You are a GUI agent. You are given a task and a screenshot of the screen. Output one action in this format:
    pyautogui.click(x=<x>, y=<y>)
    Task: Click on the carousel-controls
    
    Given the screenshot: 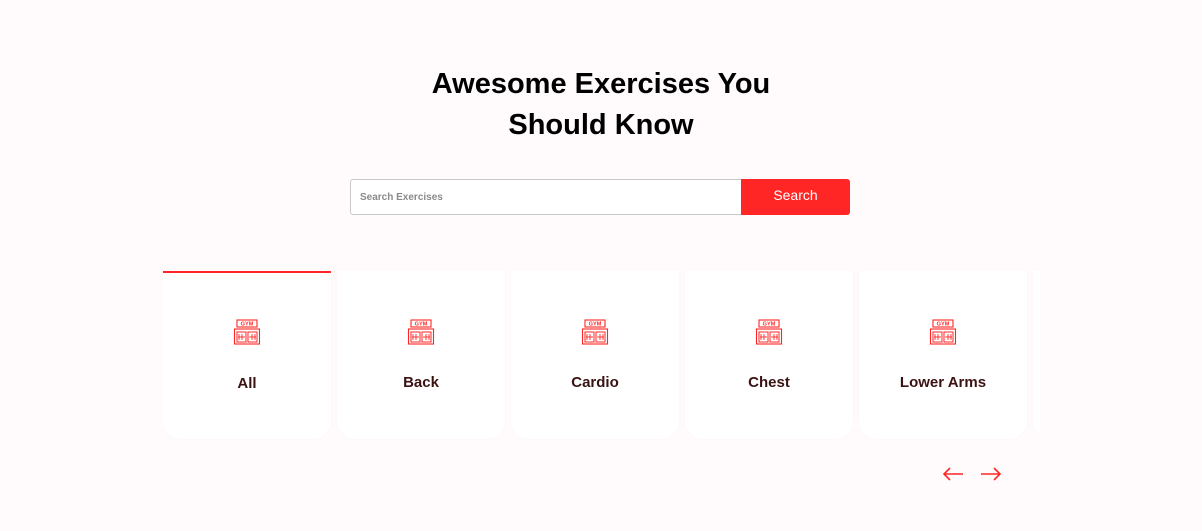 What is the action you would take?
    pyautogui.click(x=972, y=474)
    